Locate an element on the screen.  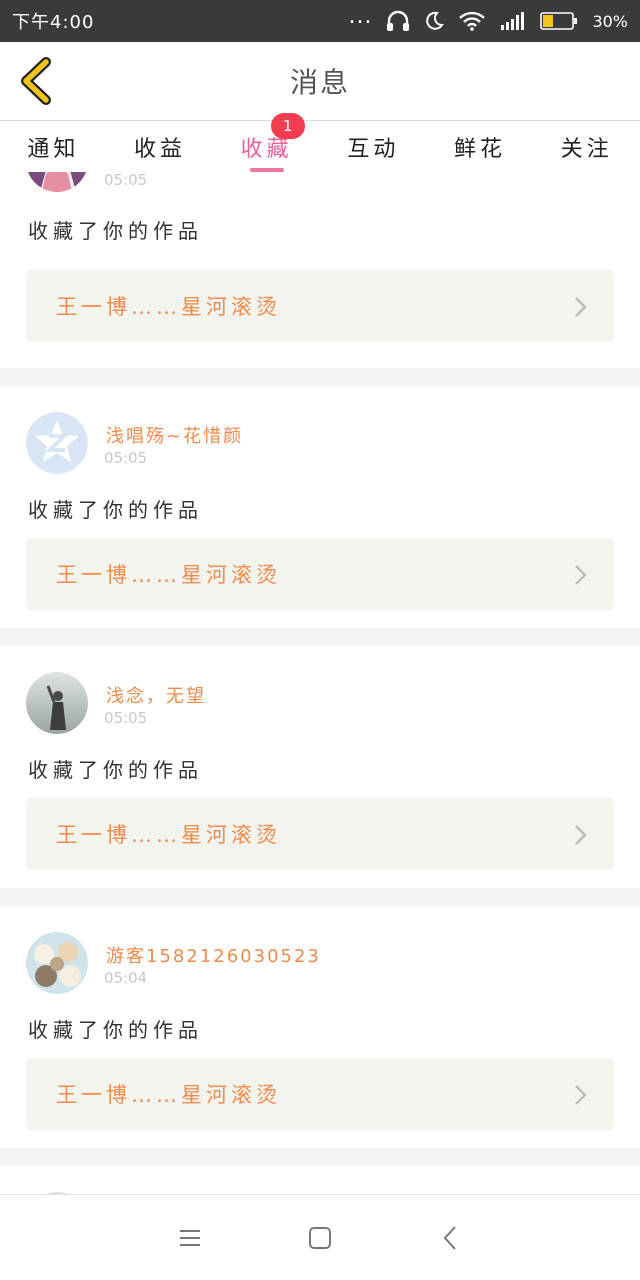
tab-interactions: 互动 is located at coordinates (373, 146).